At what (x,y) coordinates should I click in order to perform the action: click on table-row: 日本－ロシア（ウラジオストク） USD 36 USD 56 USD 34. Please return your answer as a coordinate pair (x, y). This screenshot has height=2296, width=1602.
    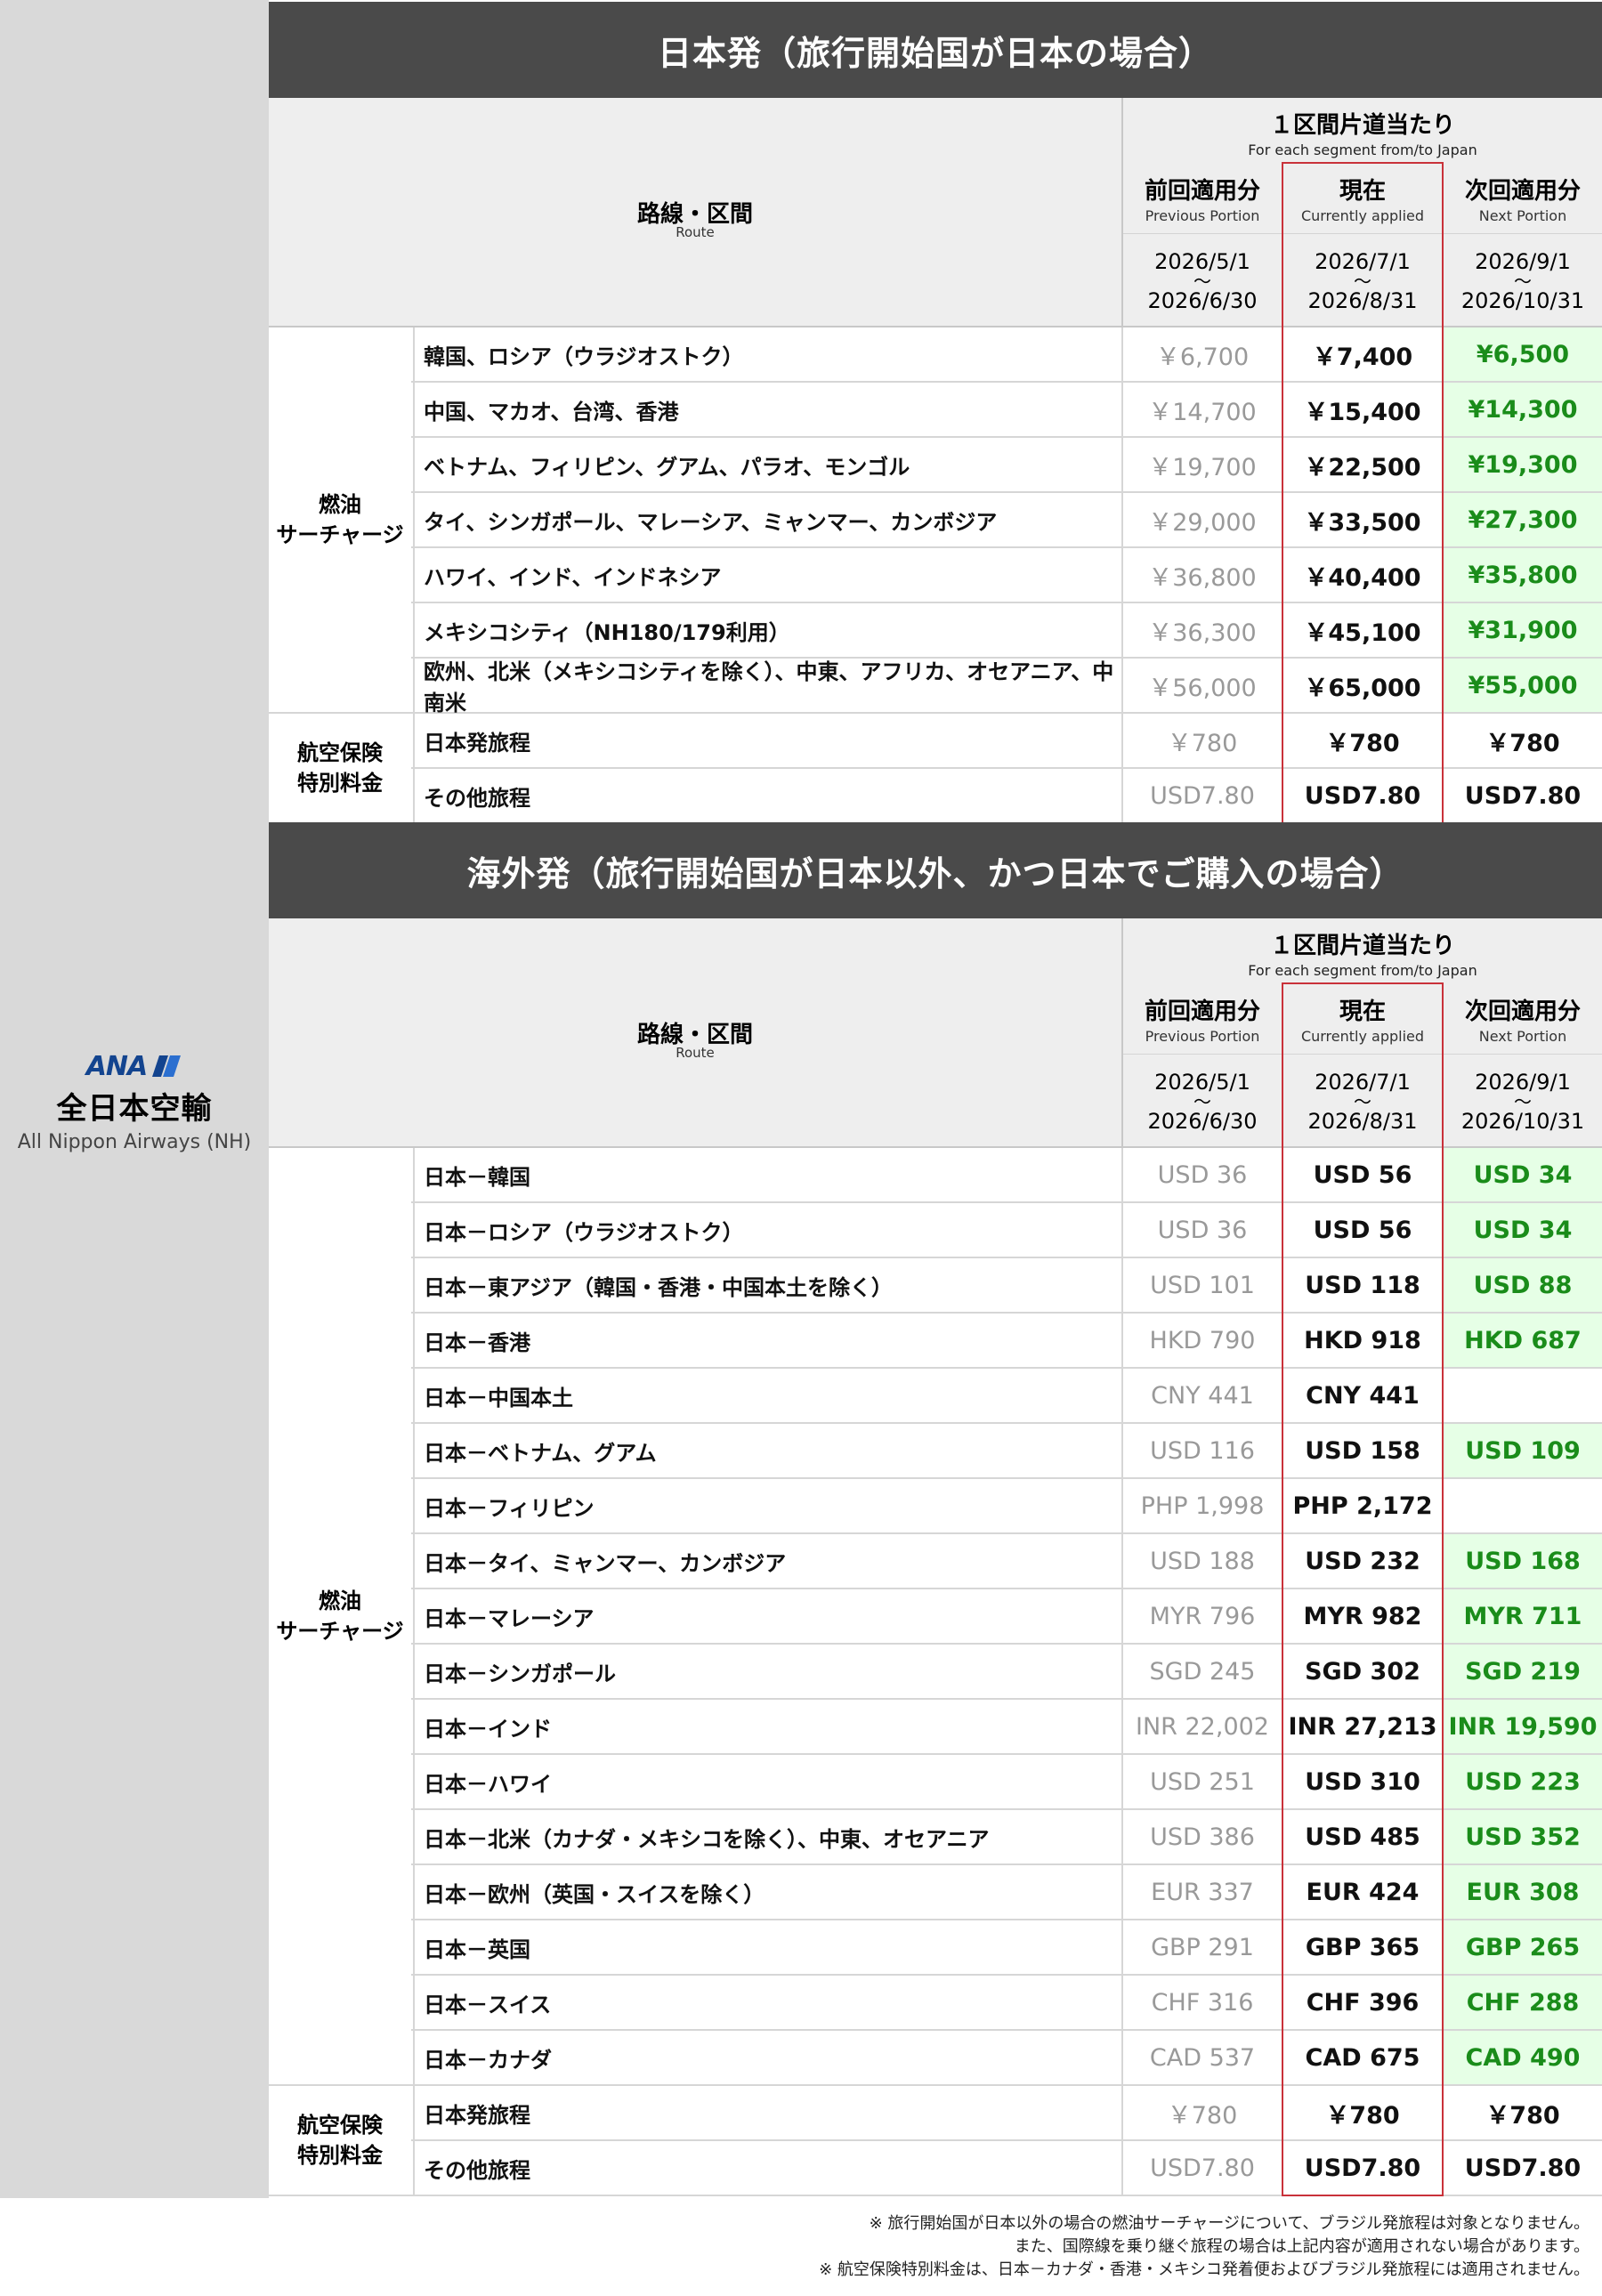
    Looking at the image, I should click on (936, 1230).